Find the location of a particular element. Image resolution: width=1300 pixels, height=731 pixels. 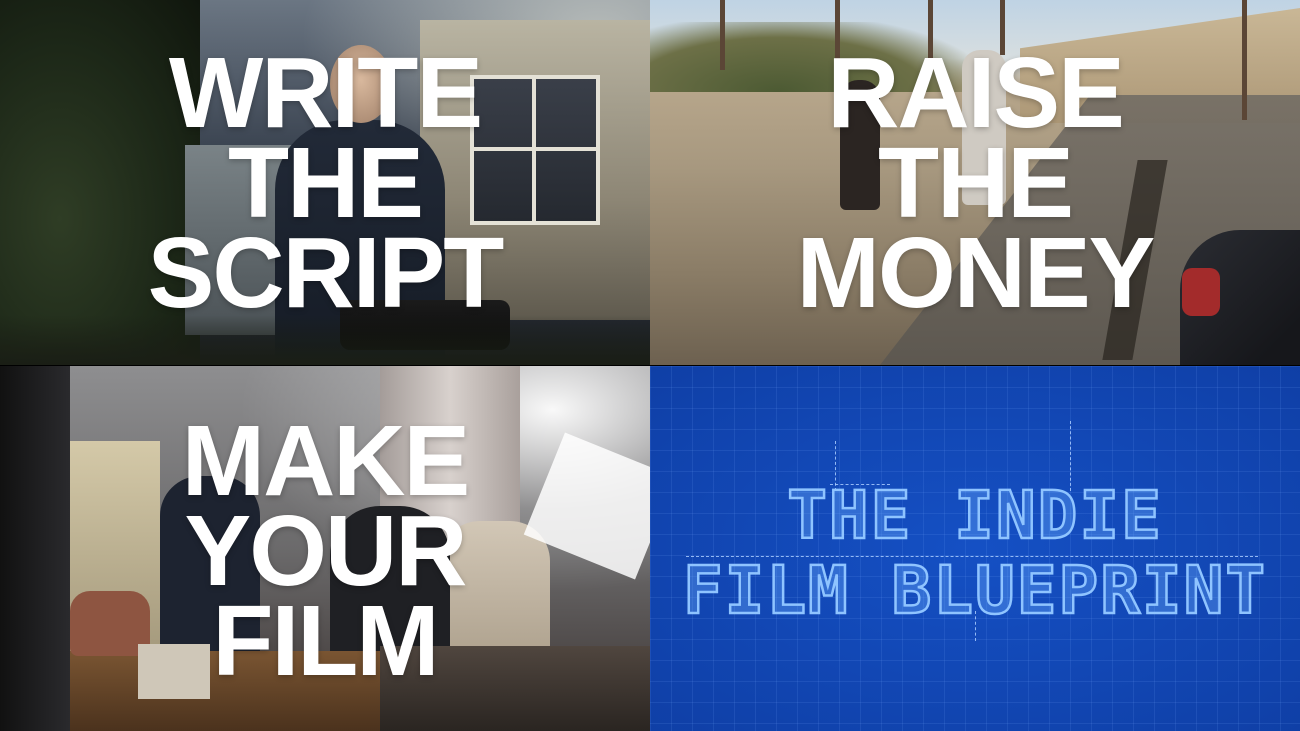

blueprint-title-line1: THE INDIE is located at coordinates (974, 515).